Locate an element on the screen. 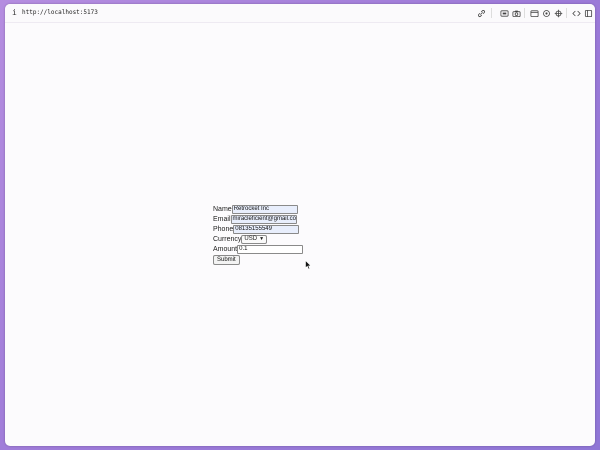 Image resolution: width=600 pixels, height=450 pixels. submit-row: Submit is located at coordinates (258, 259).